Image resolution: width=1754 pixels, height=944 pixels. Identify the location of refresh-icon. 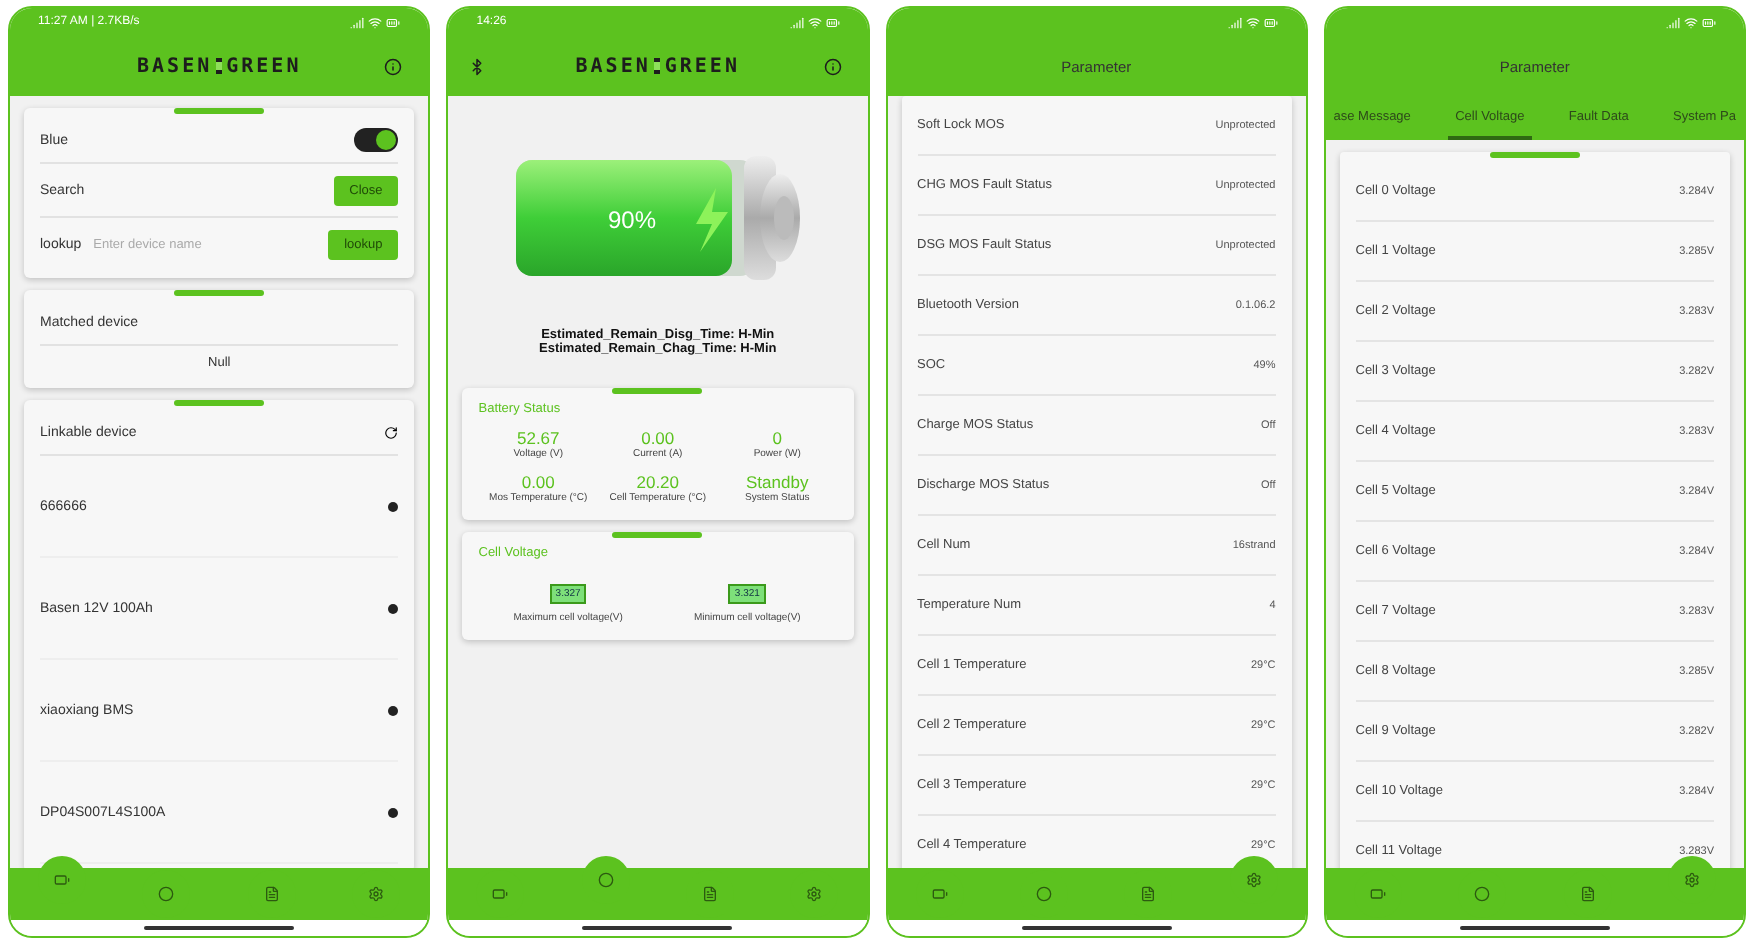
(391, 432).